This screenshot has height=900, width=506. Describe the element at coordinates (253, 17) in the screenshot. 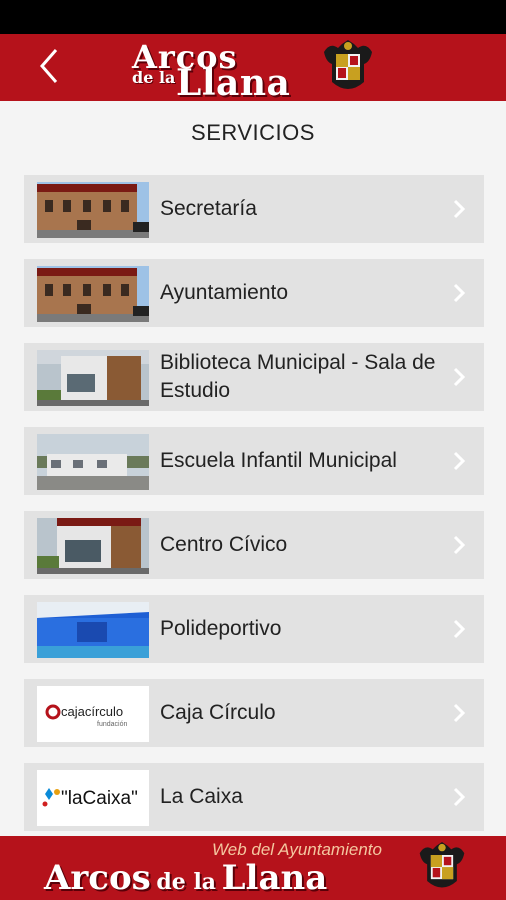

I see `status-bar` at that location.